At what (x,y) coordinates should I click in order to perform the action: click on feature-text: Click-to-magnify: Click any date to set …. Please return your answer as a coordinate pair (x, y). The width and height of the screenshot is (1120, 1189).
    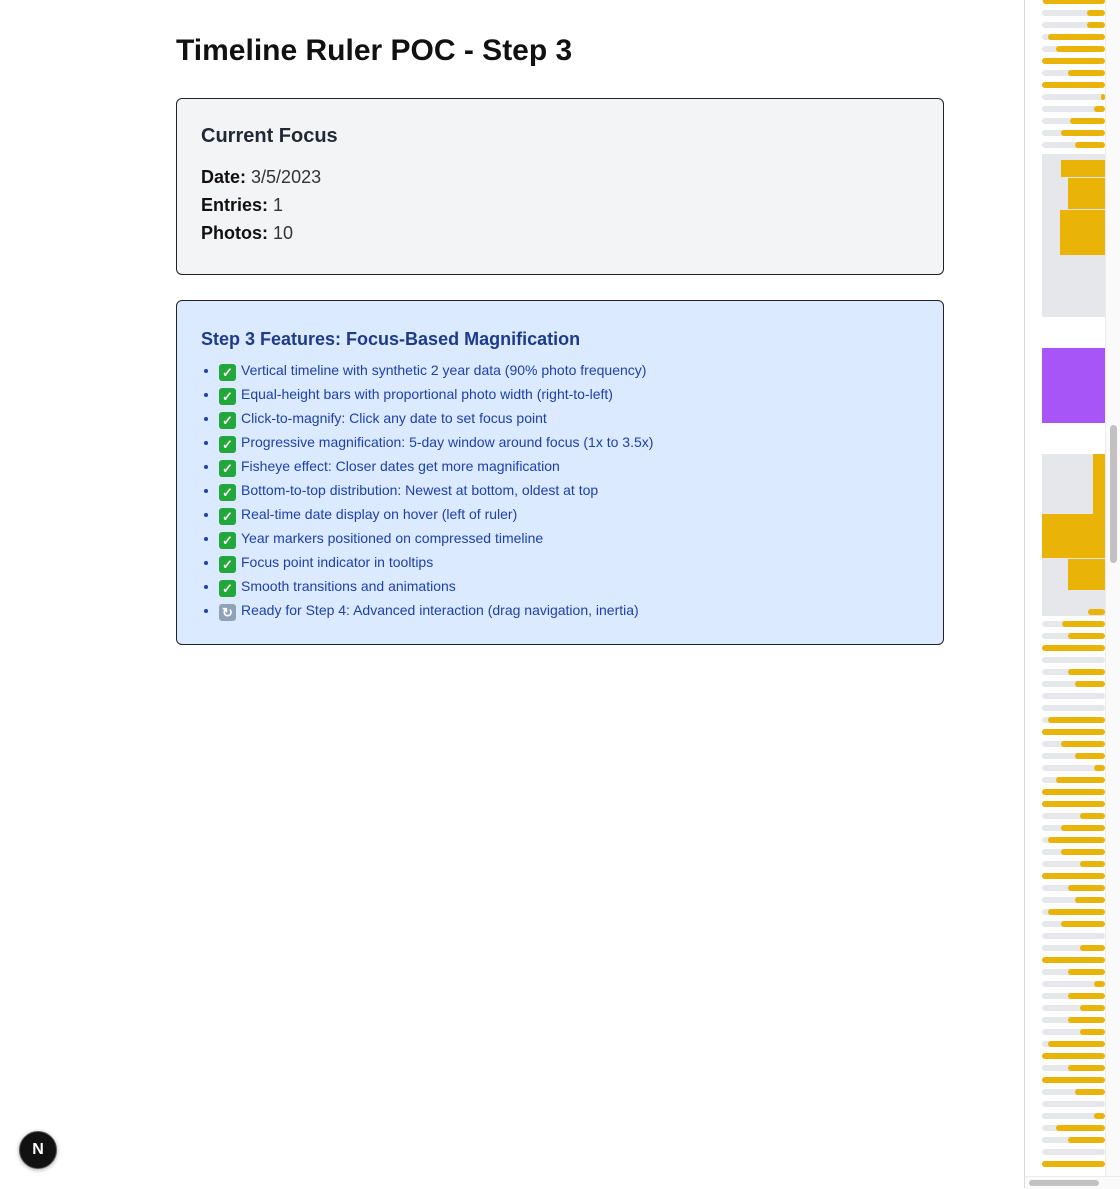
    Looking at the image, I should click on (394, 418).